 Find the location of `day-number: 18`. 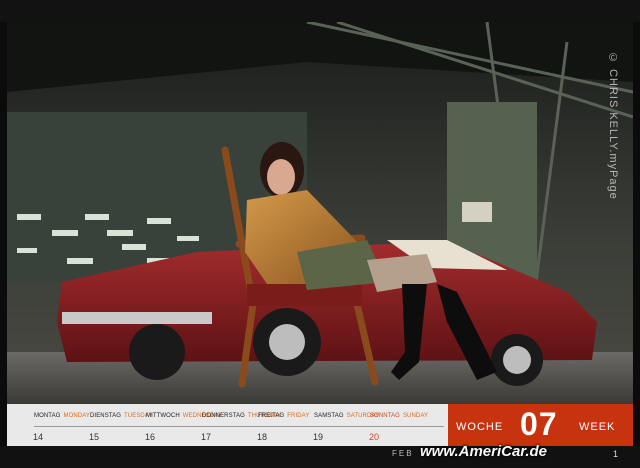

day-number: 18 is located at coordinates (262, 437).